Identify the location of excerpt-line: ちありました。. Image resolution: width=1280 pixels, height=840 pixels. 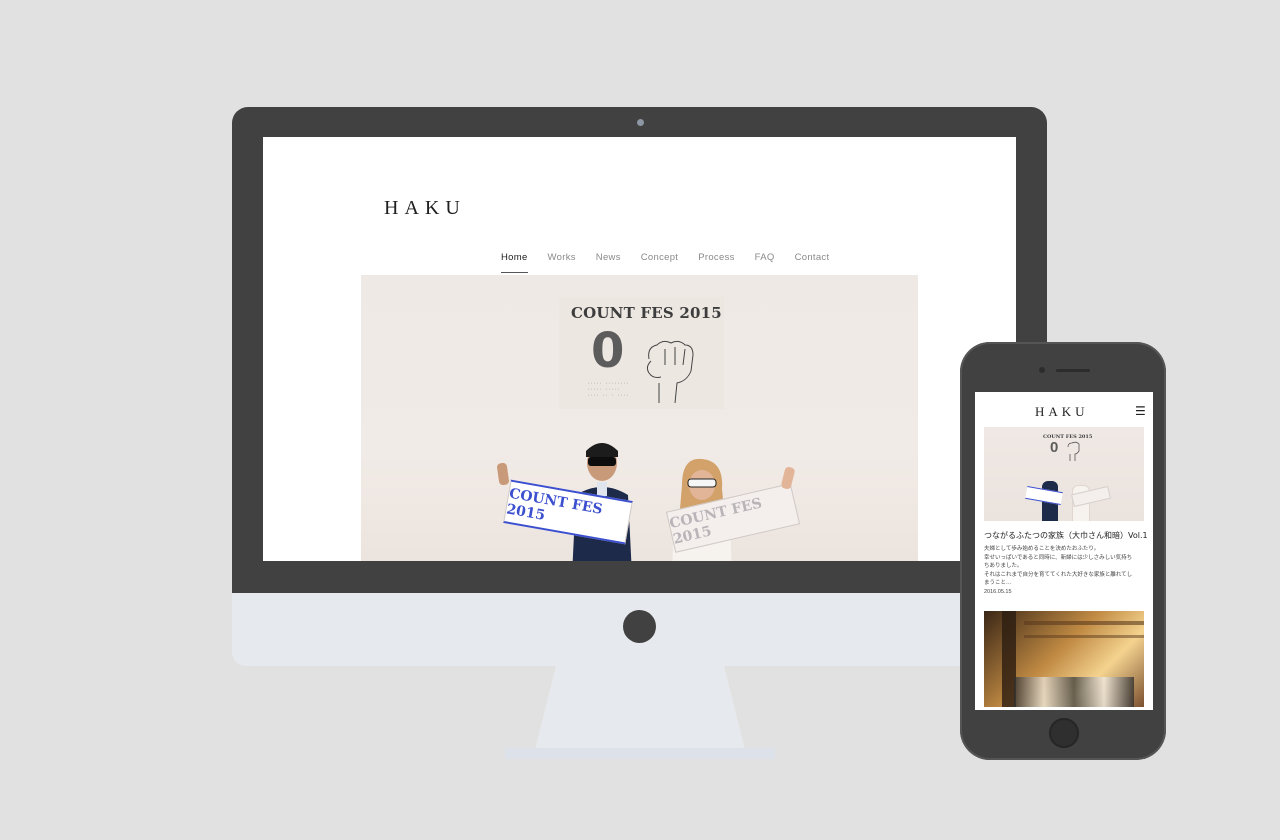
(1003, 566).